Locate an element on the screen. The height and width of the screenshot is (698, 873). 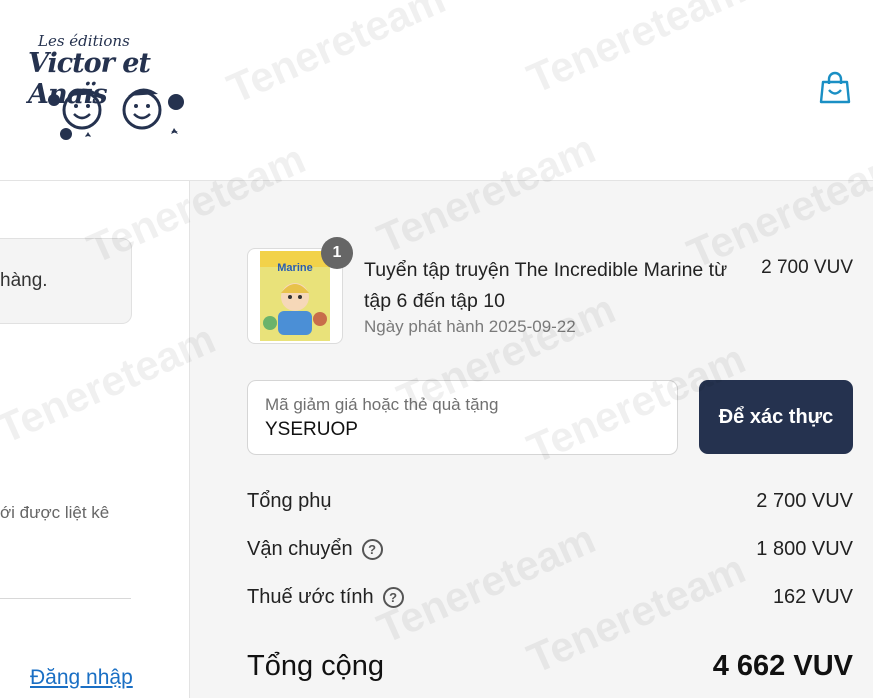
total-value: 4 662 VUV is located at coordinates (782, 666).